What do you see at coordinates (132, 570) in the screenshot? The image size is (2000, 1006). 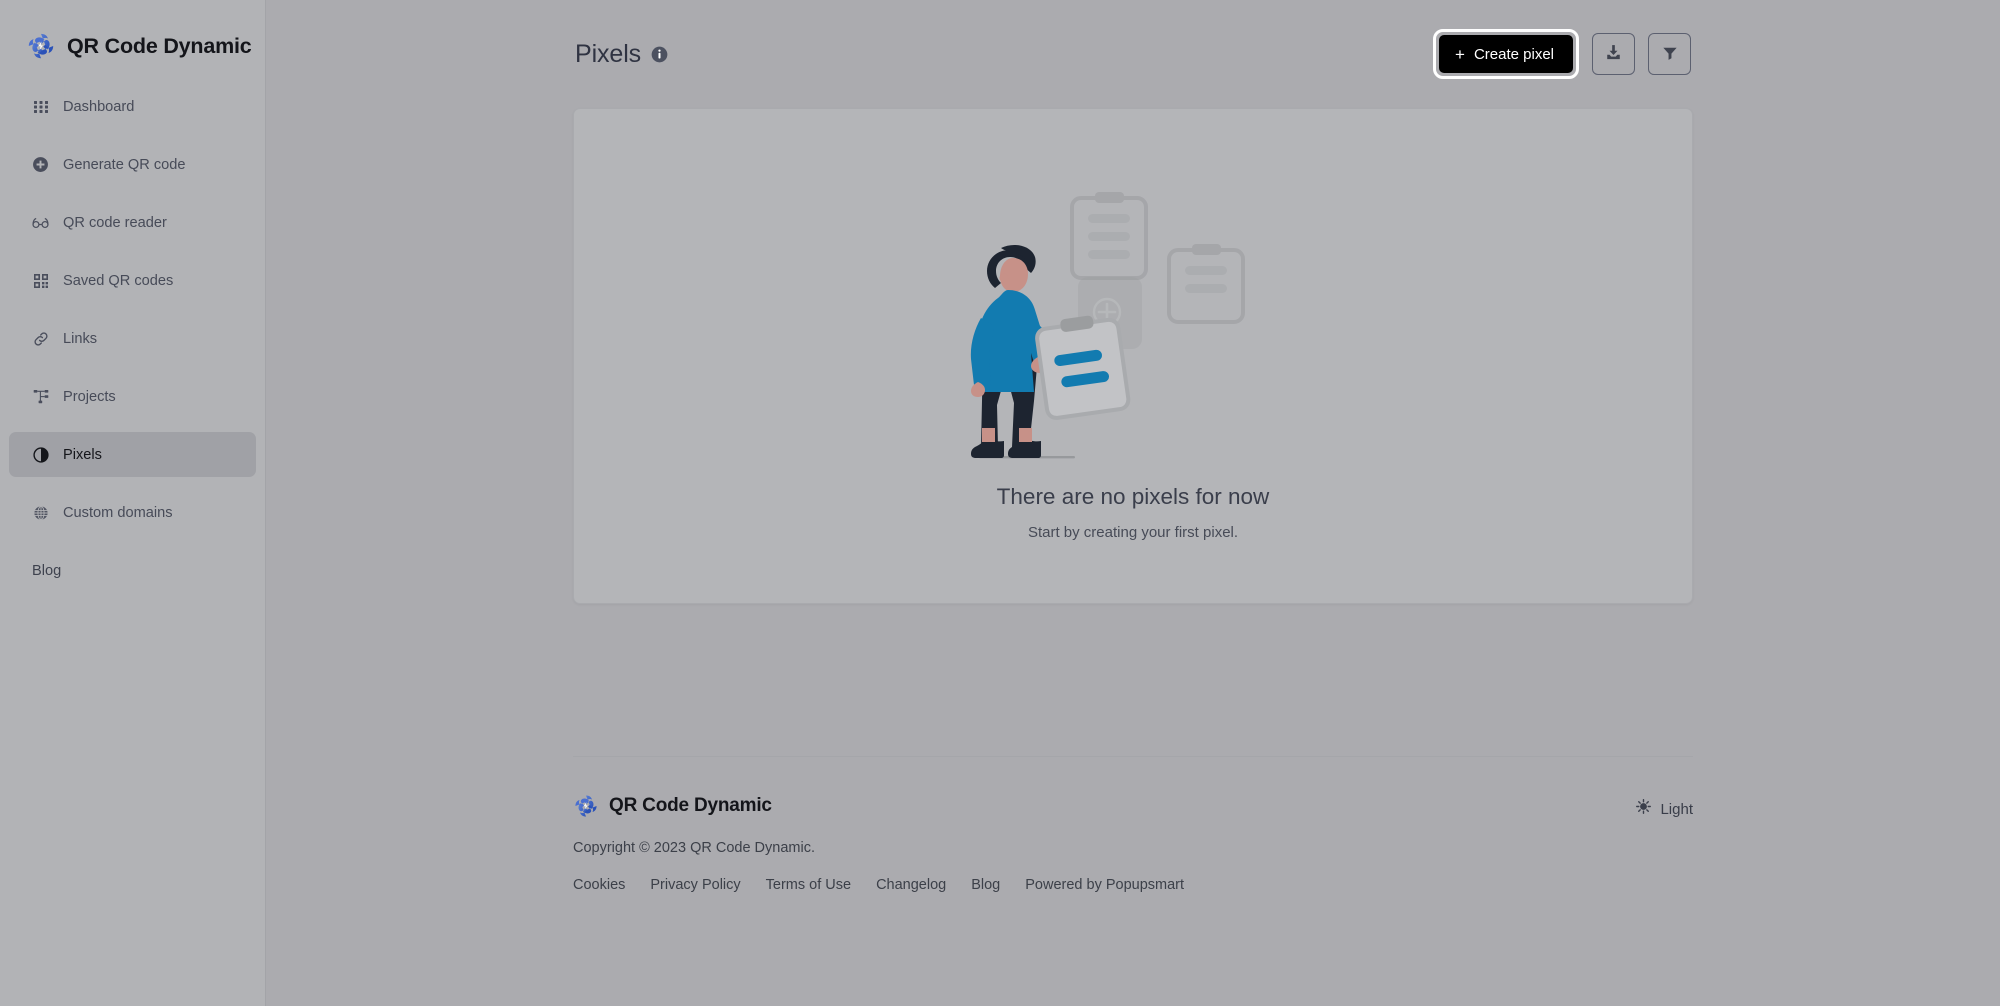 I see `sidebar-item-blog: Blog` at bounding box center [132, 570].